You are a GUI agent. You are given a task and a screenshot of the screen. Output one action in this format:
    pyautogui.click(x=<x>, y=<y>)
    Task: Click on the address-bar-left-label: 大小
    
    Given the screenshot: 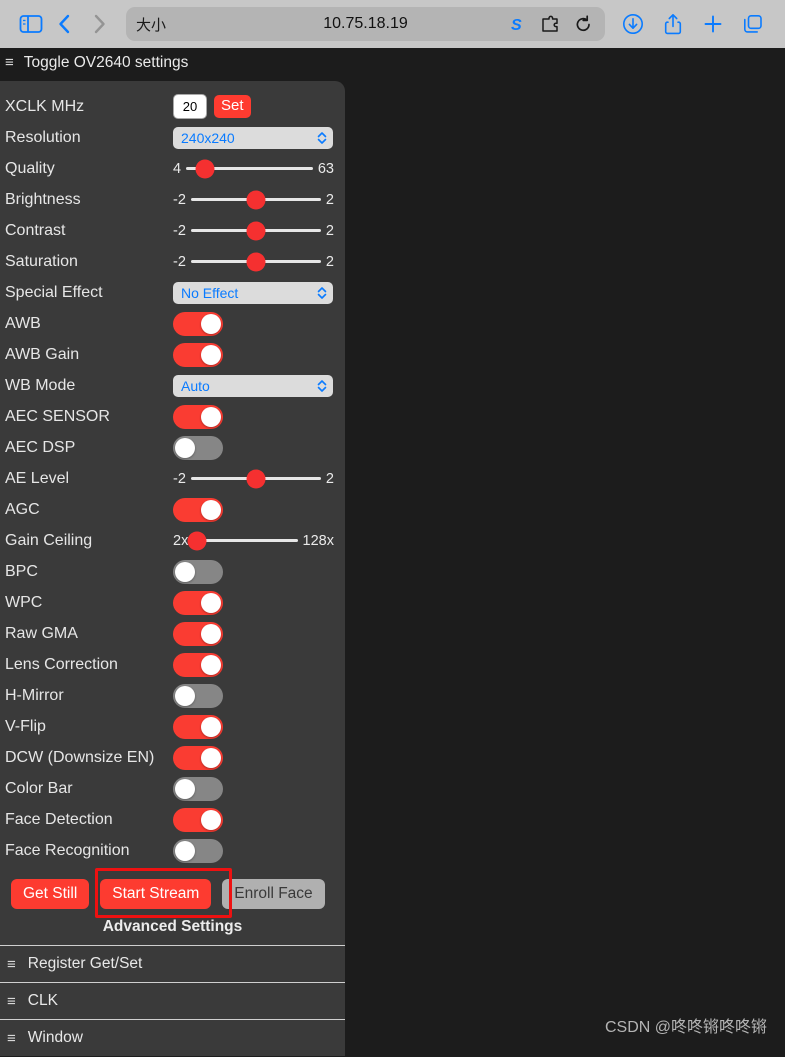 What is the action you would take?
    pyautogui.click(x=151, y=25)
    